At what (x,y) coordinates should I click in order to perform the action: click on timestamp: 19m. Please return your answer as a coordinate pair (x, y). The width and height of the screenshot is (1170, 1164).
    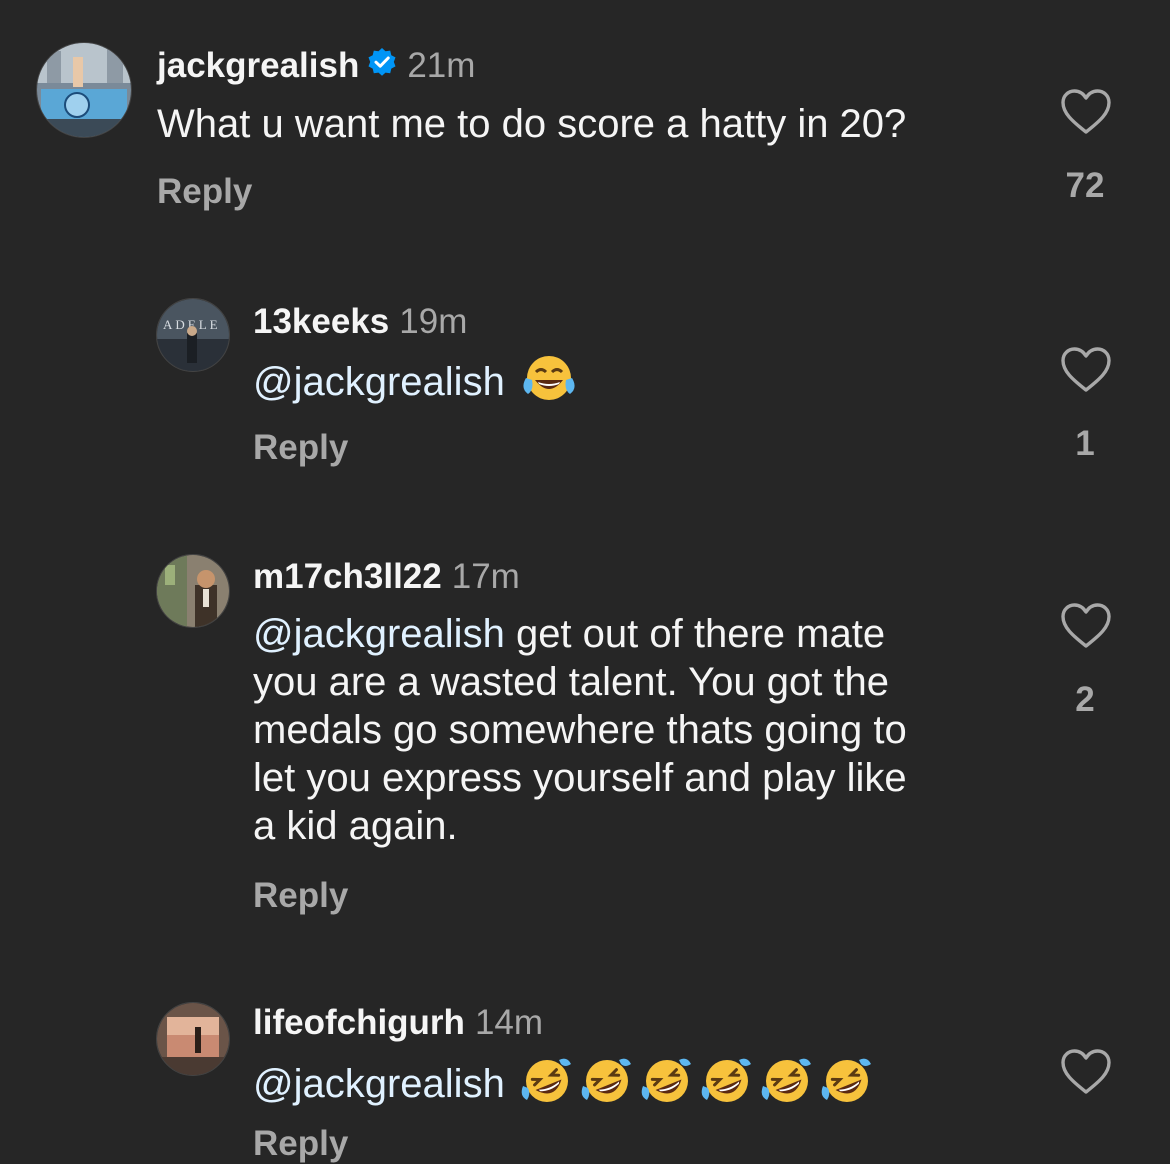
    Looking at the image, I should click on (433, 321).